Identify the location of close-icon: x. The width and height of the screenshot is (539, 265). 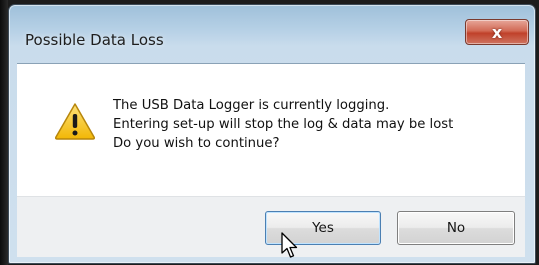
(497, 32).